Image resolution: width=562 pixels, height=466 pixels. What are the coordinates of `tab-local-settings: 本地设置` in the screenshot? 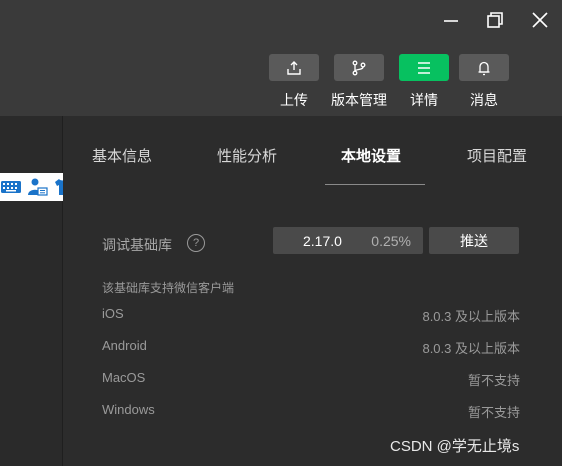 It's located at (371, 155).